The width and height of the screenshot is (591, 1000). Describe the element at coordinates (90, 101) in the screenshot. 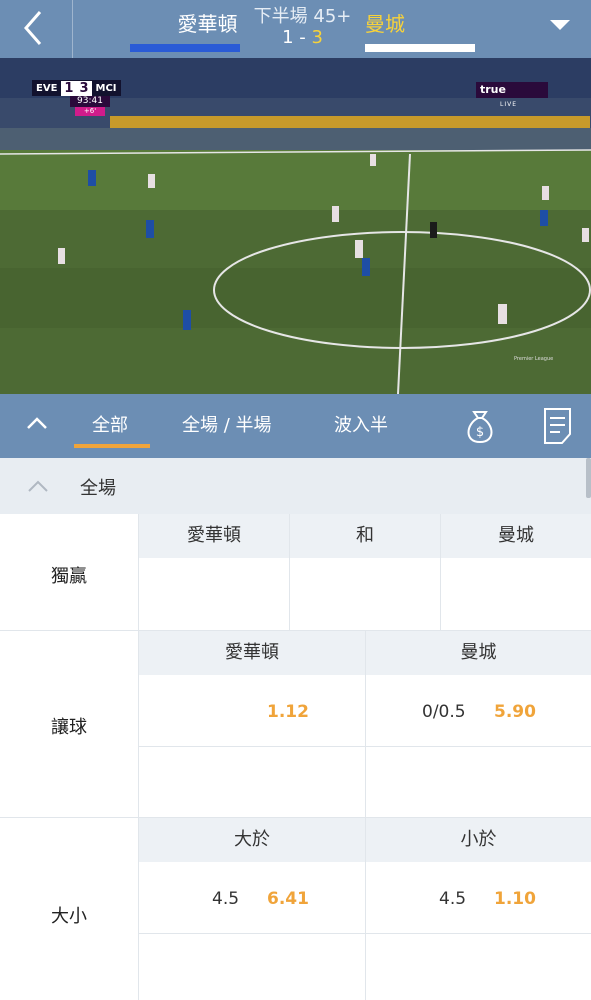

I see `video-clock: 93:41` at that location.